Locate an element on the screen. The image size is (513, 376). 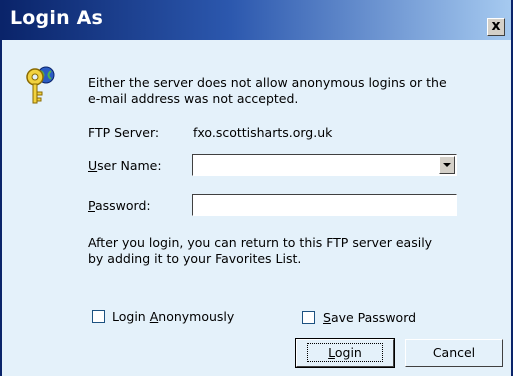
login-button-label: Login is located at coordinates (345, 352).